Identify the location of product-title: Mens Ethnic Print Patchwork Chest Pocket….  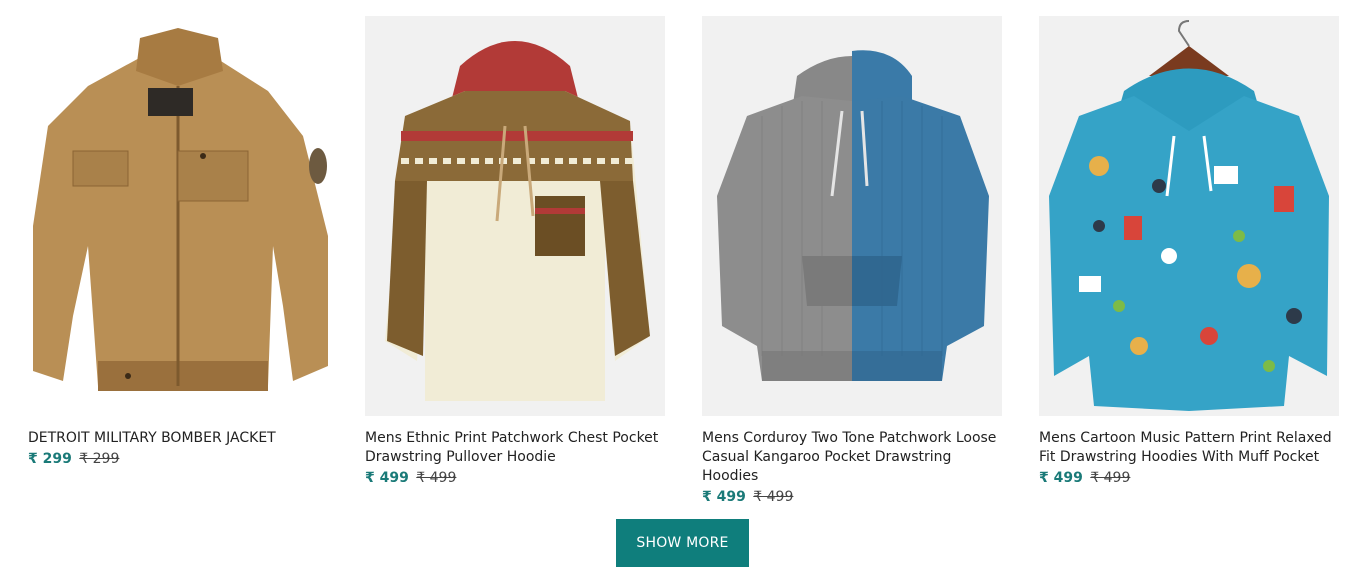
(515, 448).